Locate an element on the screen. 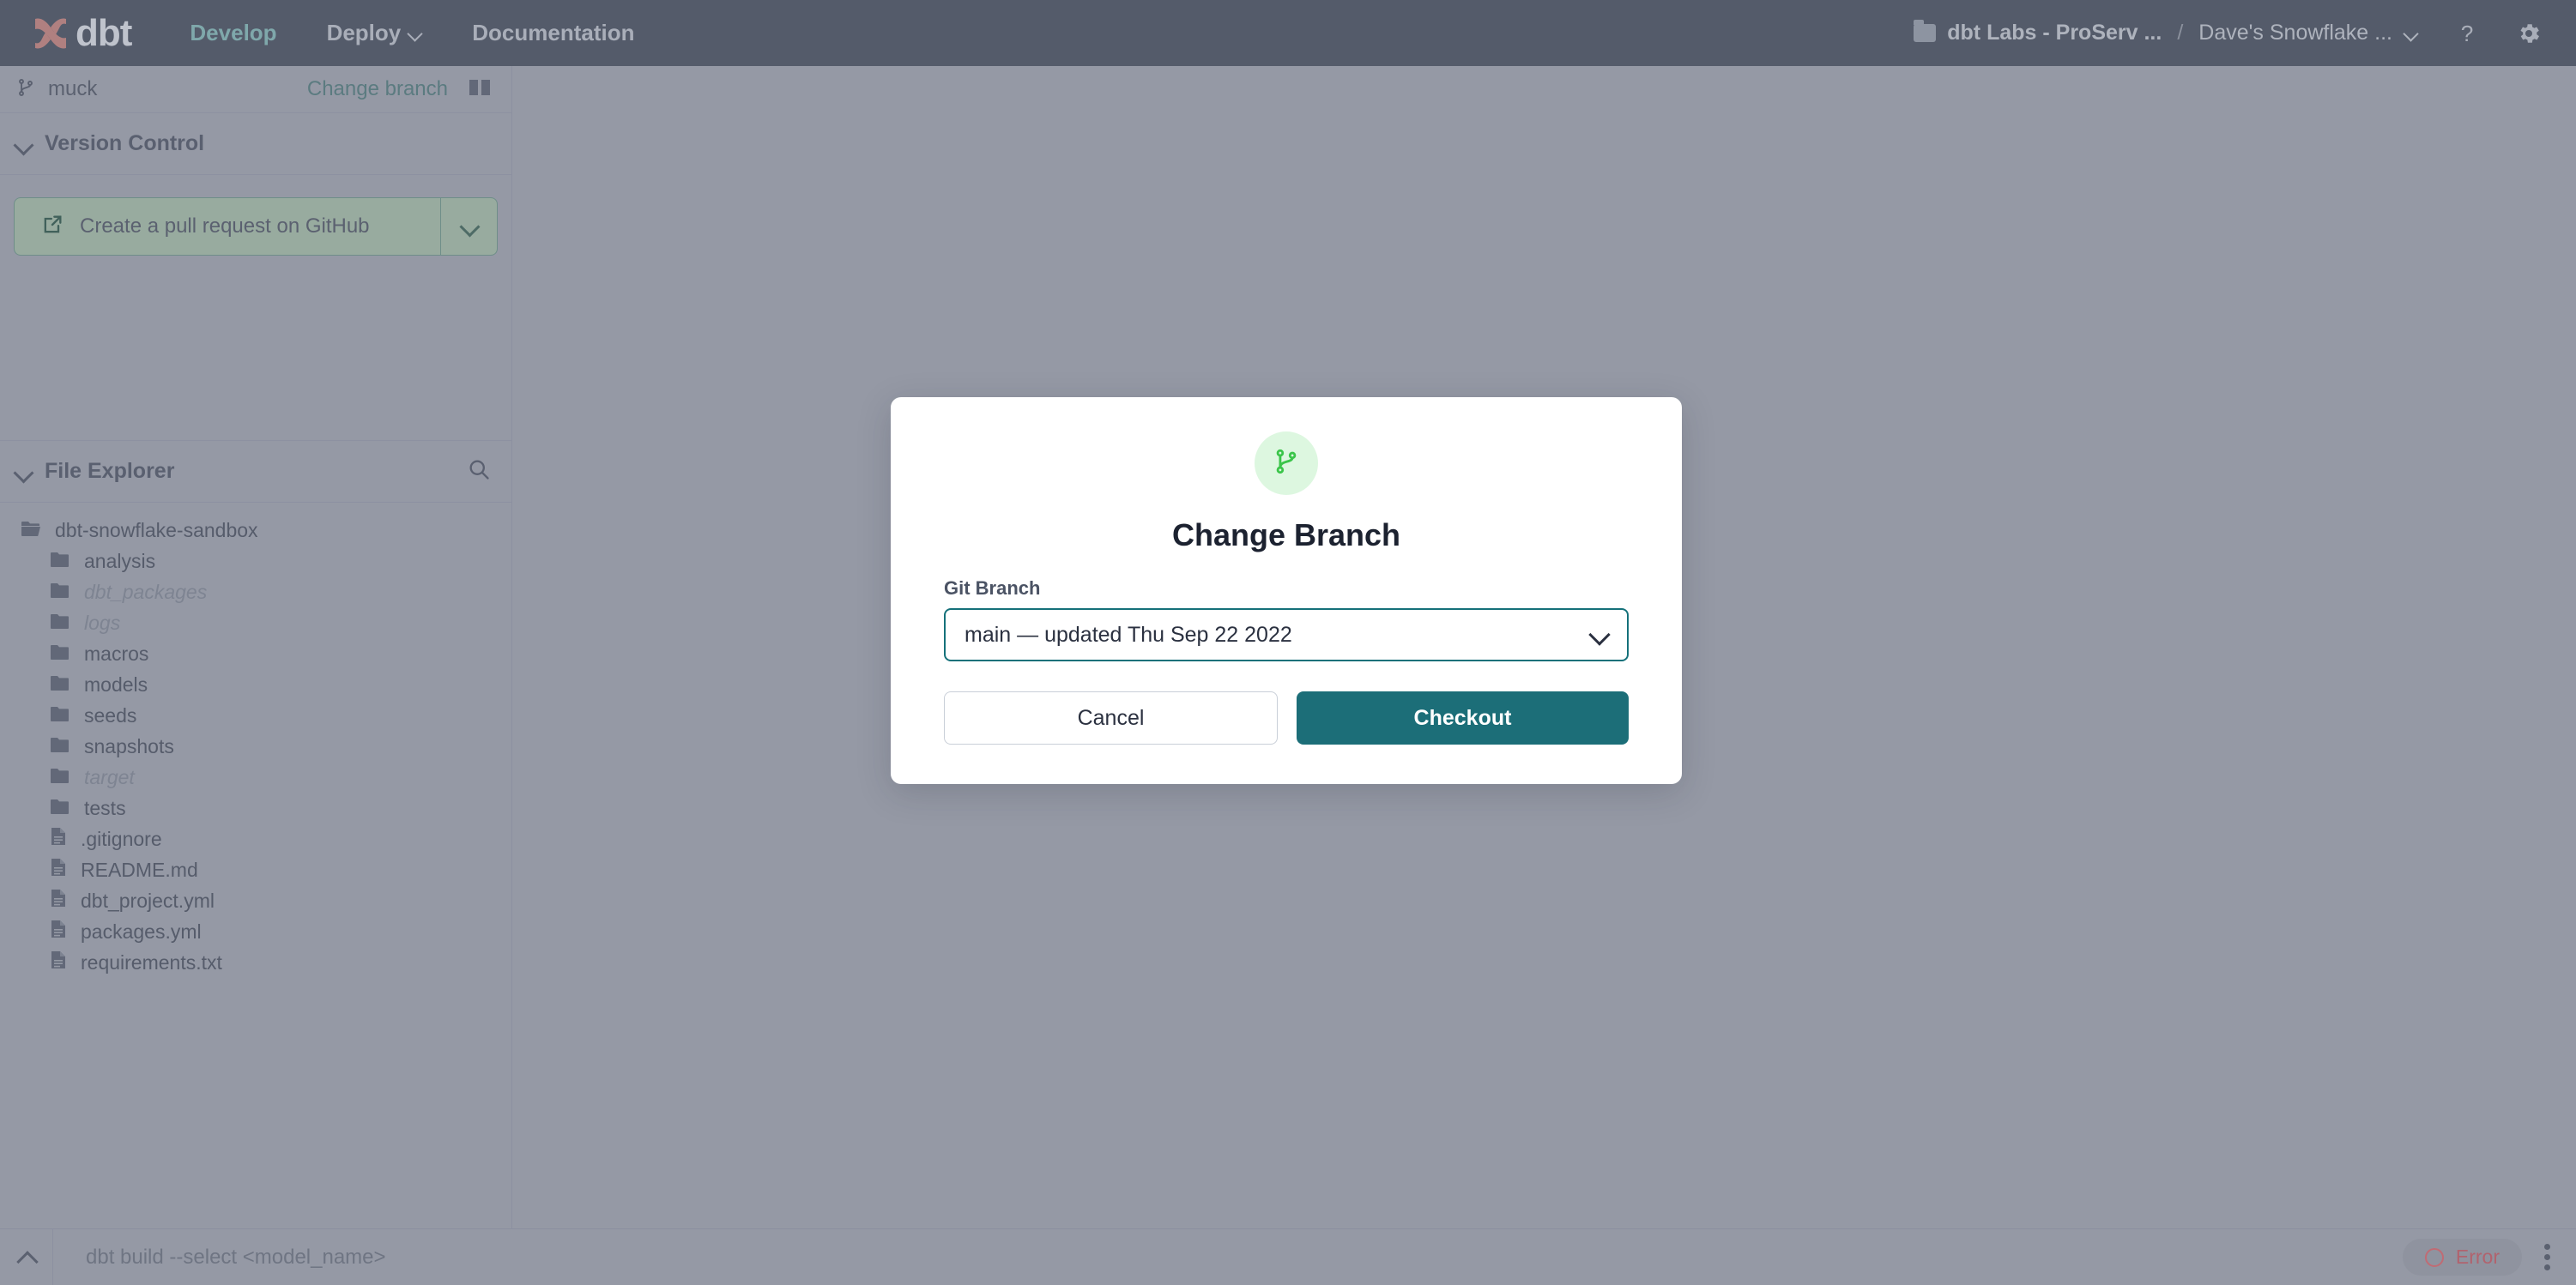 The width and height of the screenshot is (2576, 1285). modal-icon-badge is located at coordinates (1286, 463).